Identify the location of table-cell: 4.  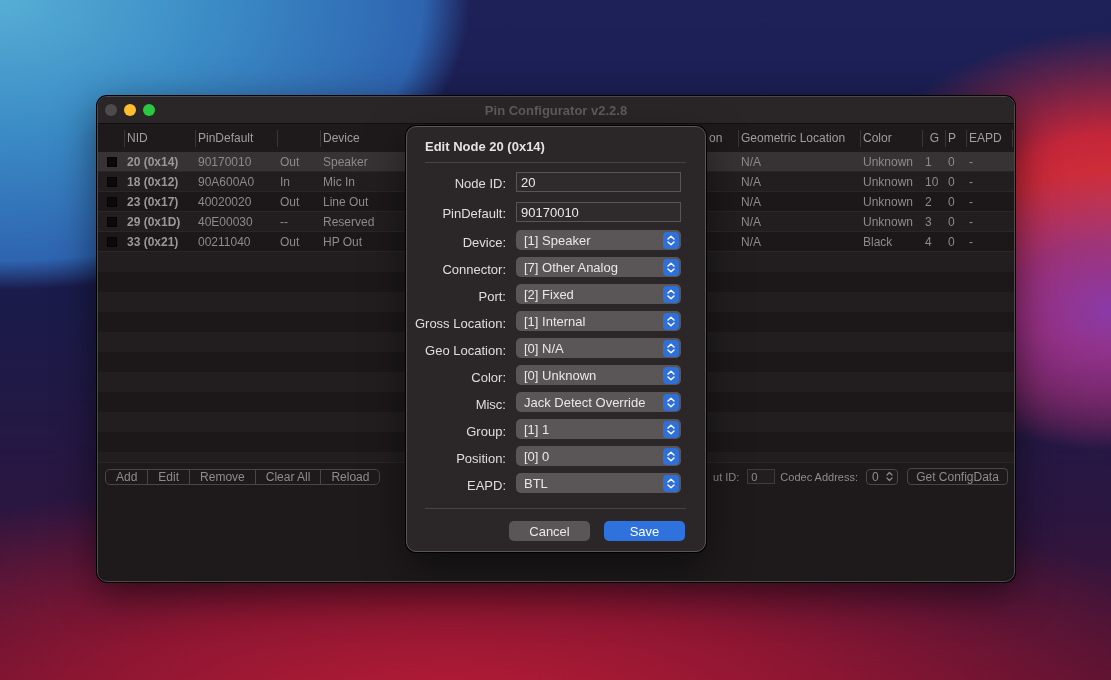
(928, 241).